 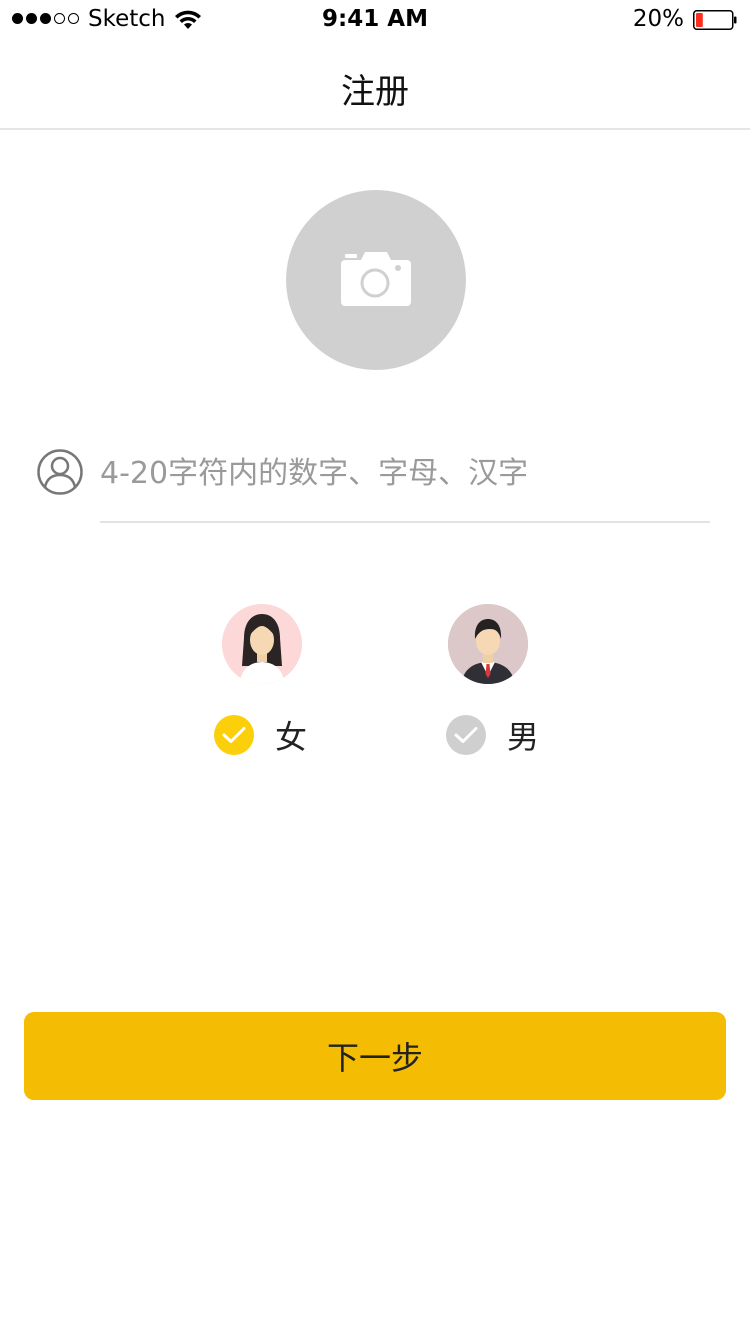 I want to click on user-icon, so click(x=60, y=472).